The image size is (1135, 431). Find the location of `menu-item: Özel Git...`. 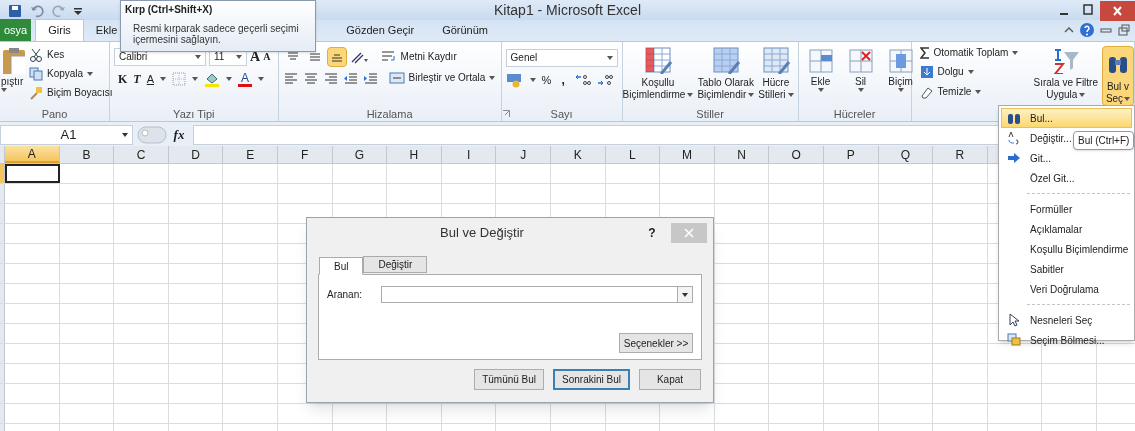

menu-item: Özel Git... is located at coordinates (1066, 178).